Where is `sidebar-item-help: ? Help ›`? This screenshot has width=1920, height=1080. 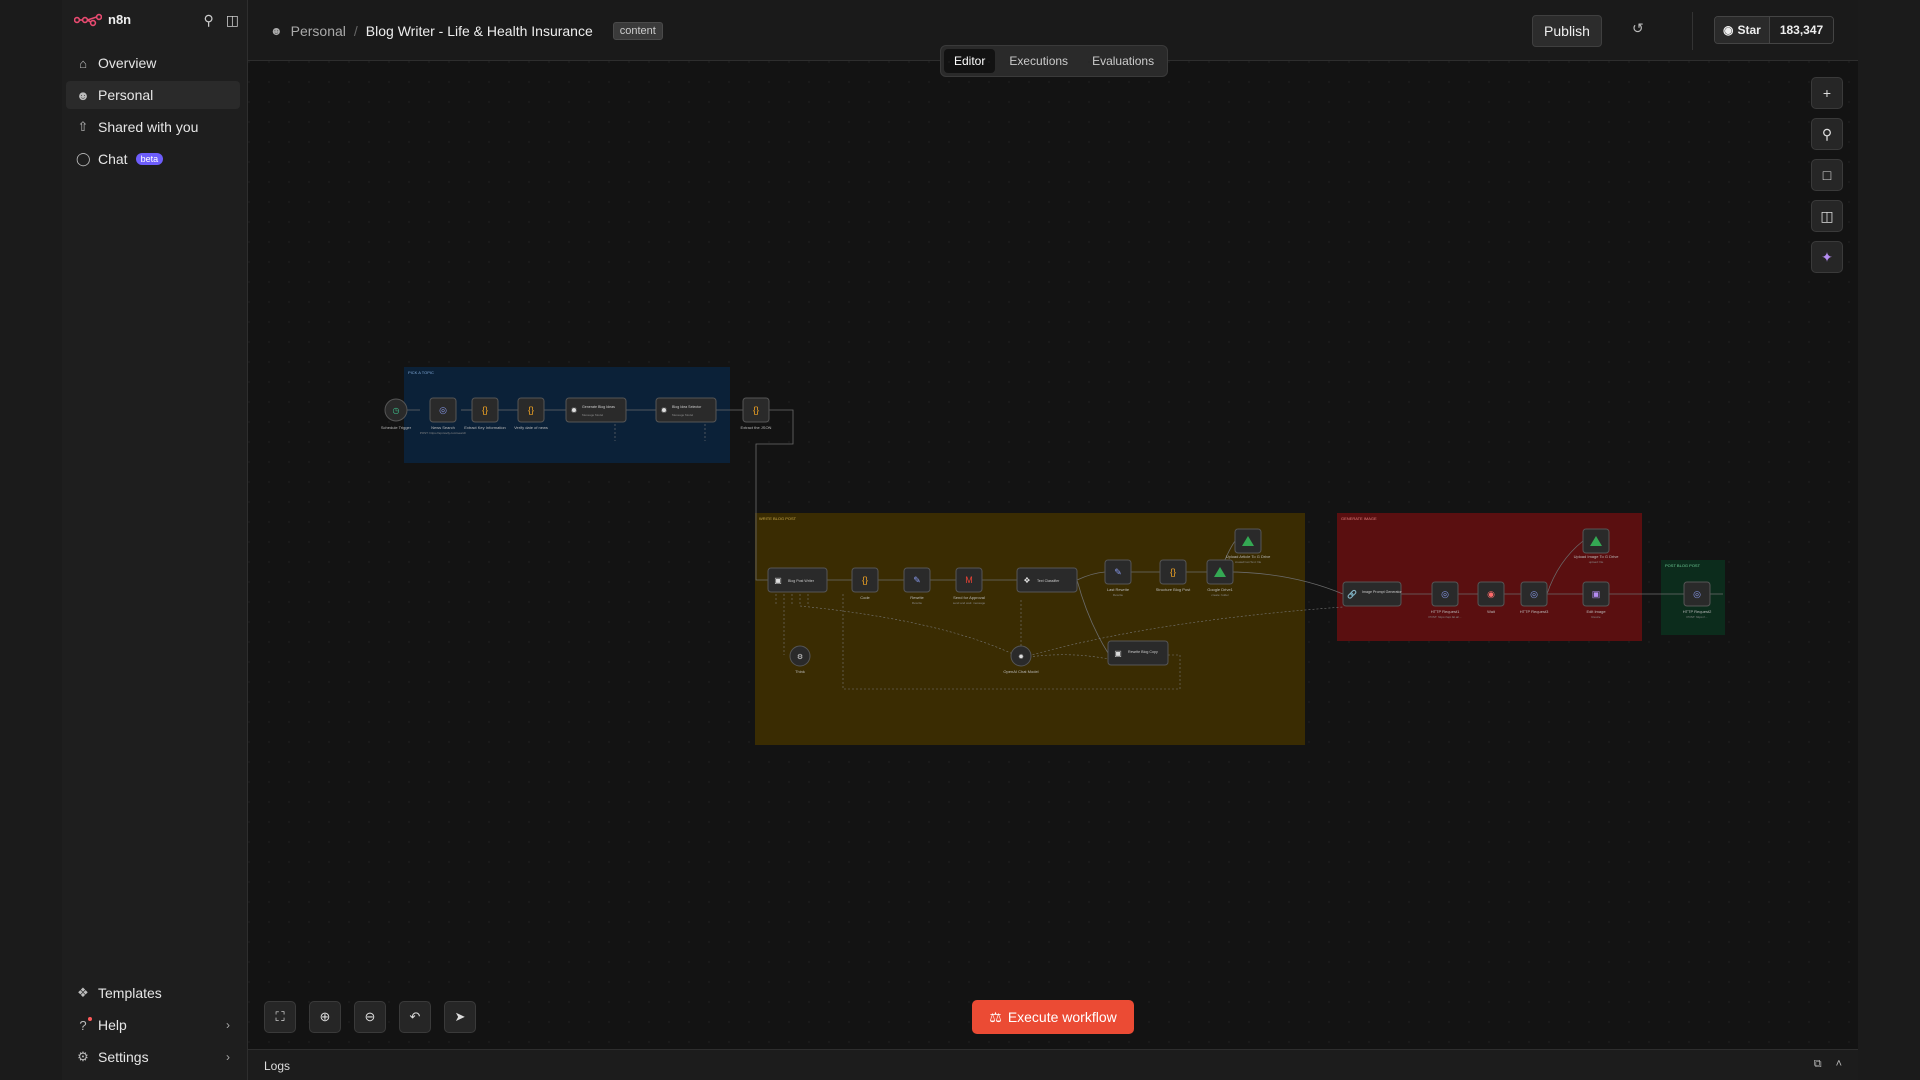 sidebar-item-help: ? Help › is located at coordinates (153, 1025).